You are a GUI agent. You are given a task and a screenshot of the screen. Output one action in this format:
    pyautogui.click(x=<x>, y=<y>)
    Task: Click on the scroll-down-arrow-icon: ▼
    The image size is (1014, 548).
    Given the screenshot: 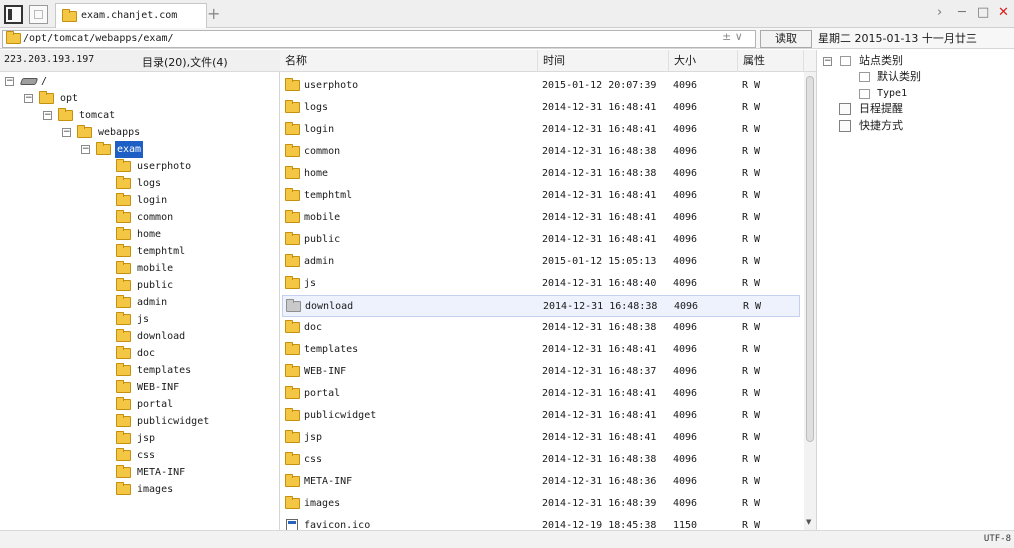 What is the action you would take?
    pyautogui.click(x=808, y=522)
    